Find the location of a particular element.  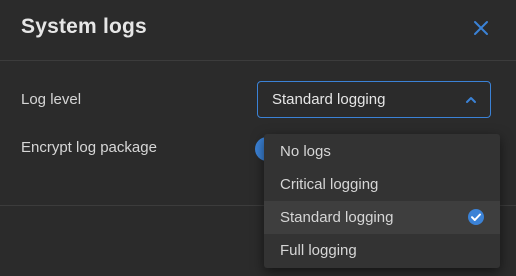

dialog-title: System logs is located at coordinates (84, 26).